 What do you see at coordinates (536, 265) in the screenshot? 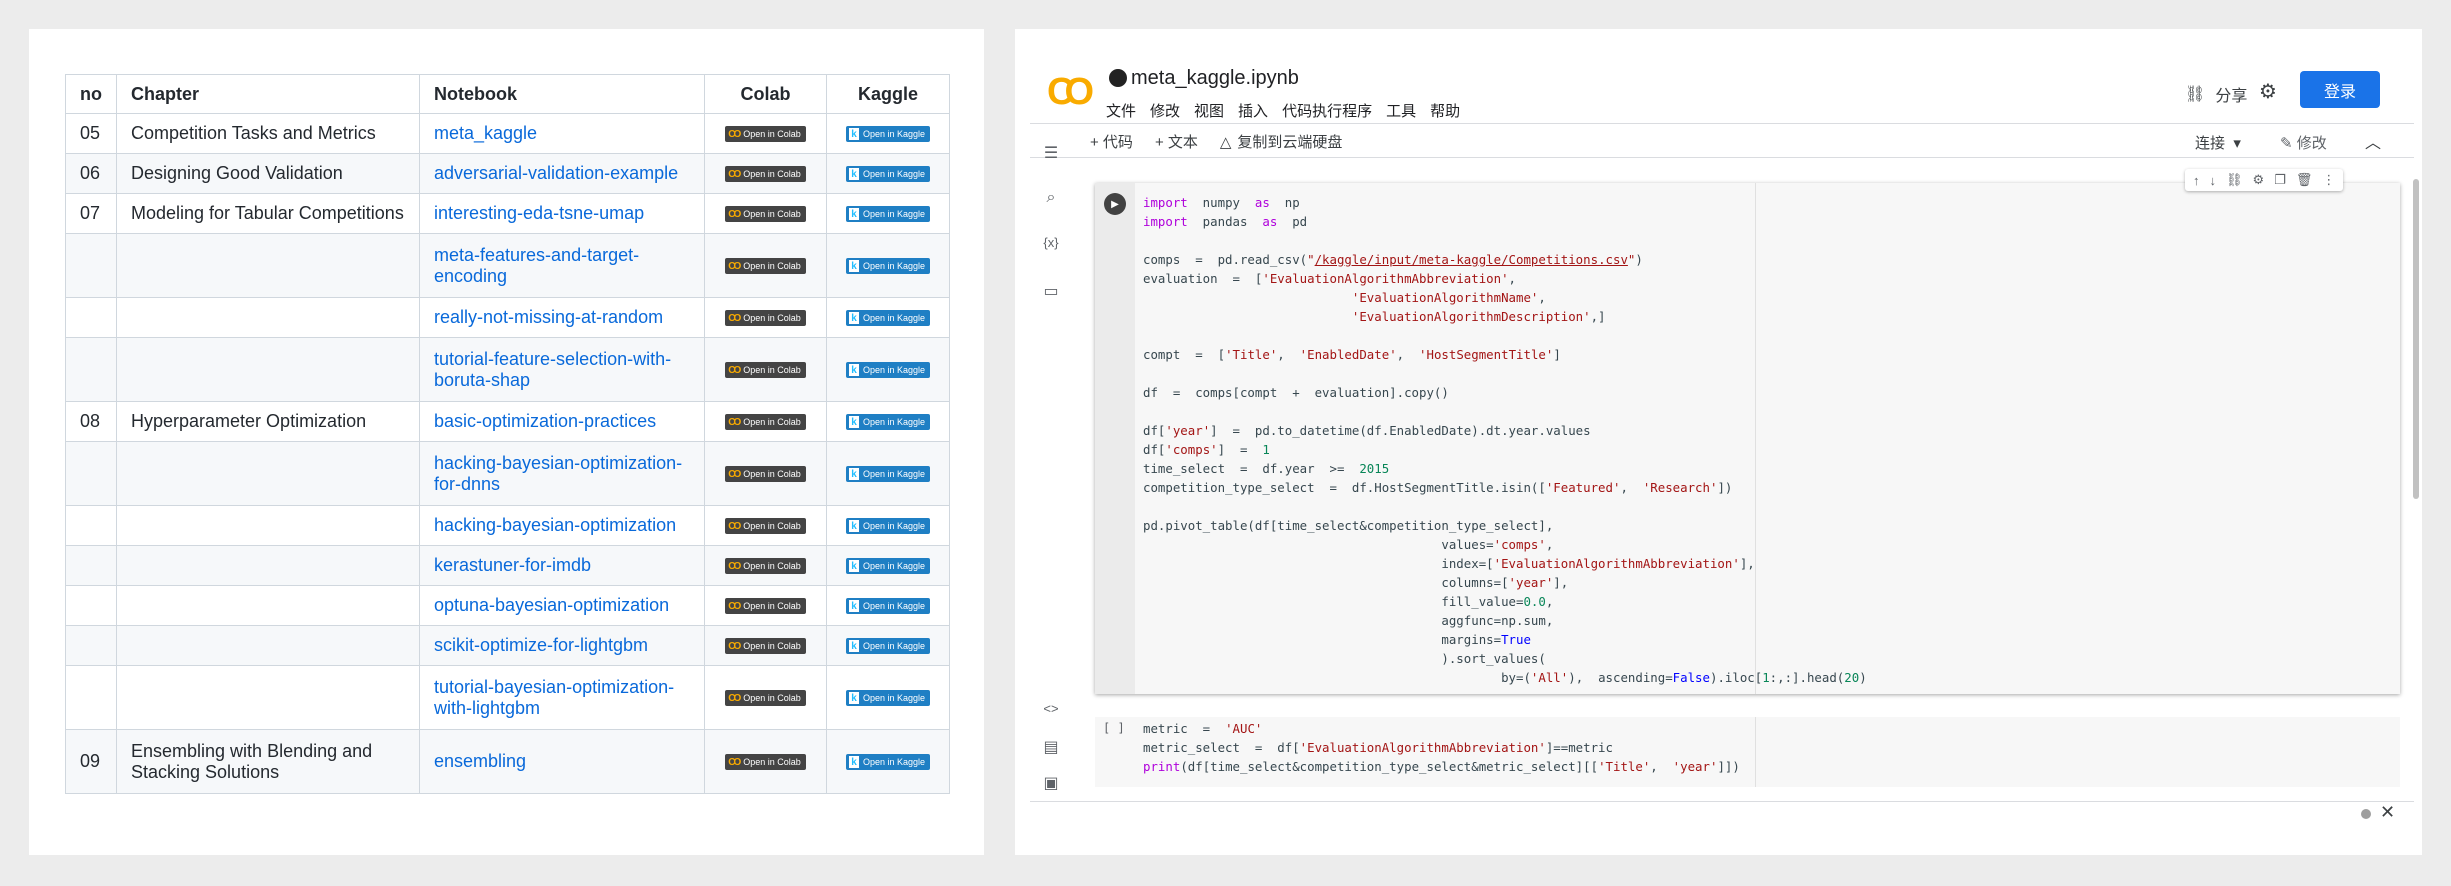
I see `notebook-link: meta-features-and-target-encoding` at bounding box center [536, 265].